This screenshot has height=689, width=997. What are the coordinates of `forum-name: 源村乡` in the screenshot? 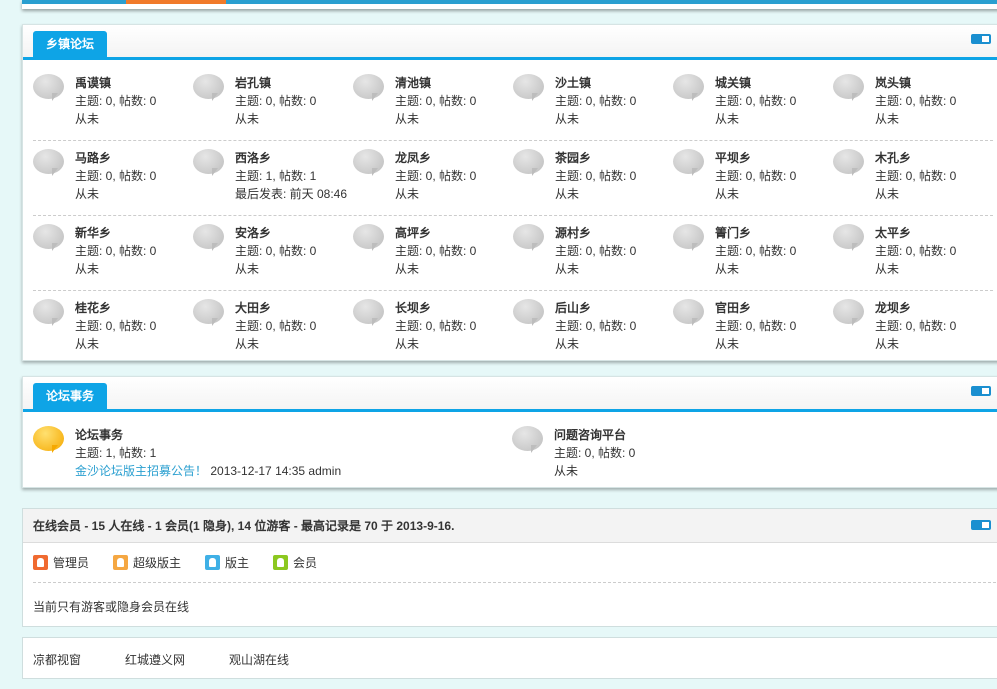 It's located at (595, 233).